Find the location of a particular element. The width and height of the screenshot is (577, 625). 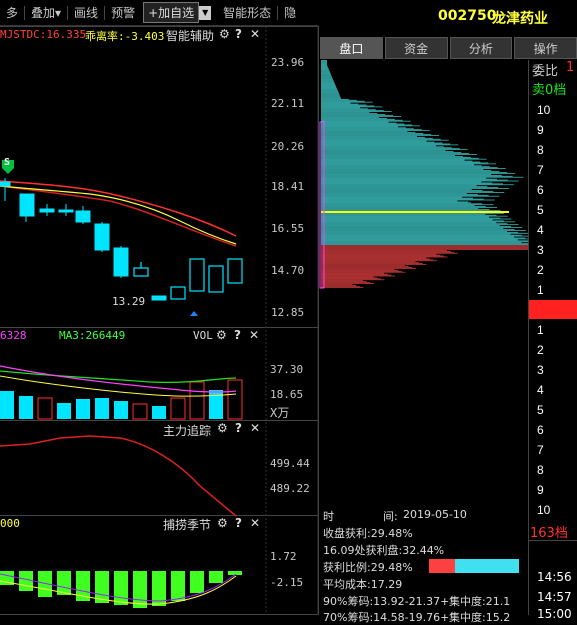

toolbar-item-overlay: 叠加▾ is located at coordinates (46, 12).